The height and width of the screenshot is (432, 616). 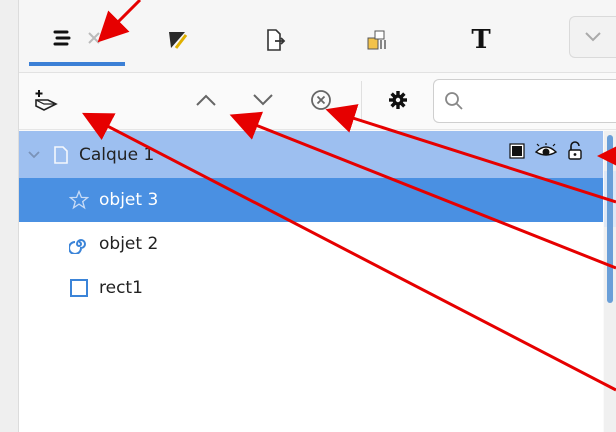 I want to click on text-font-icon: T, so click(x=481, y=40).